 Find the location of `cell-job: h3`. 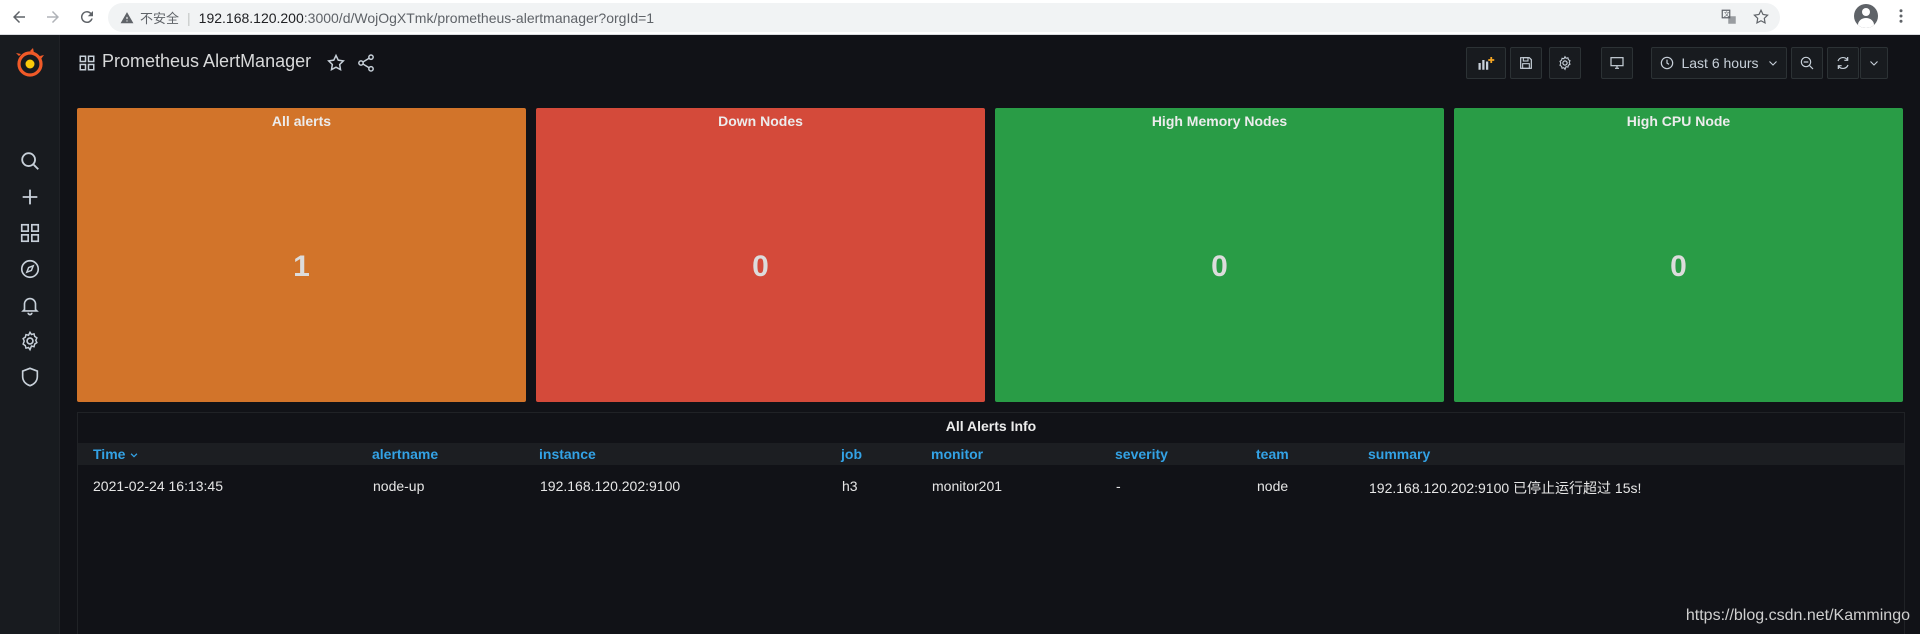

cell-job: h3 is located at coordinates (850, 486).